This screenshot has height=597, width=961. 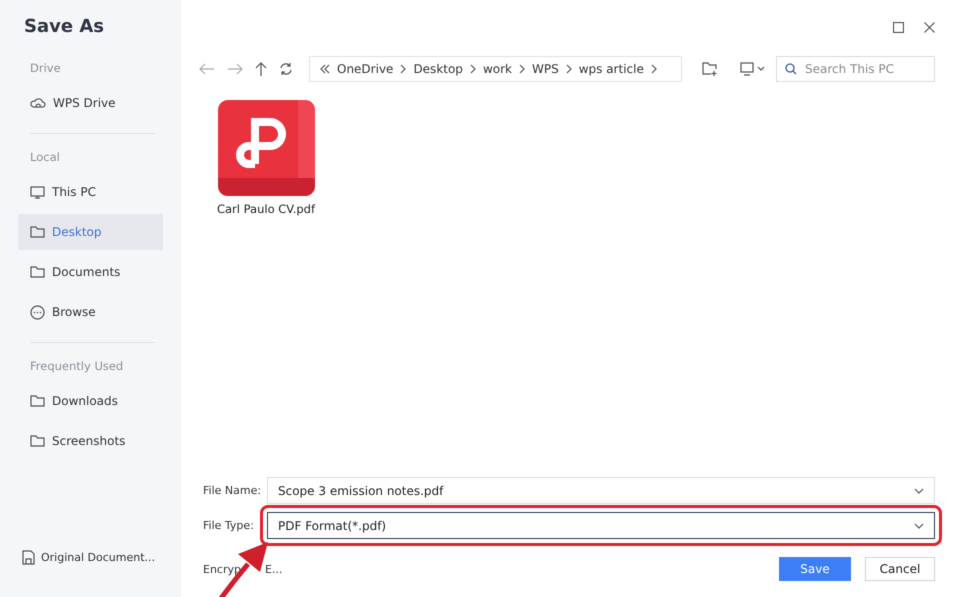 I want to click on pdf-file-icon, so click(x=266, y=148).